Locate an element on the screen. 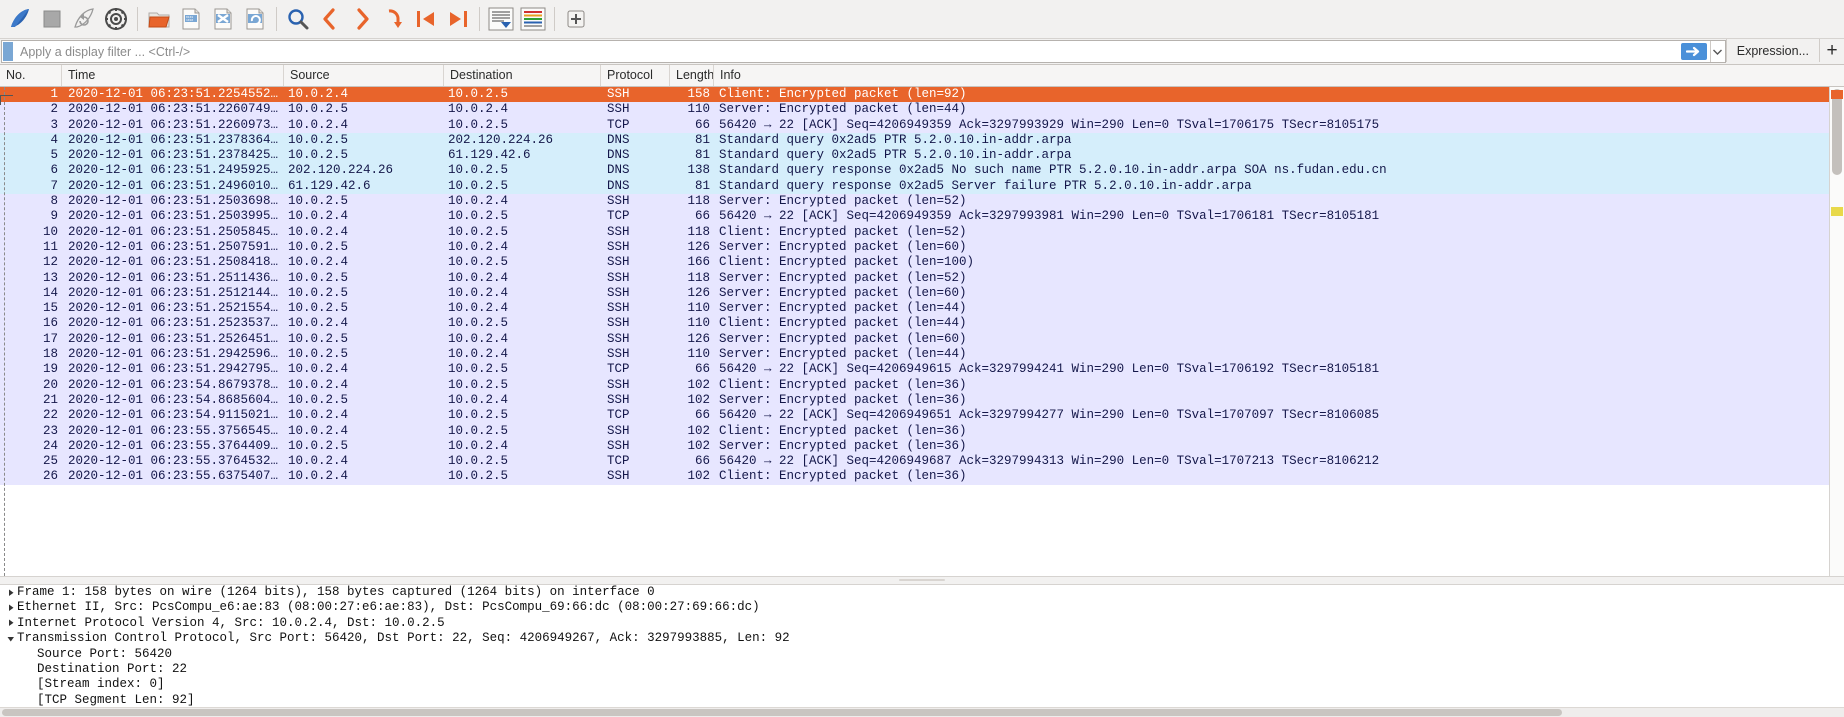 The height and width of the screenshot is (717, 1844). stop-capture-icon is located at coordinates (52, 19).